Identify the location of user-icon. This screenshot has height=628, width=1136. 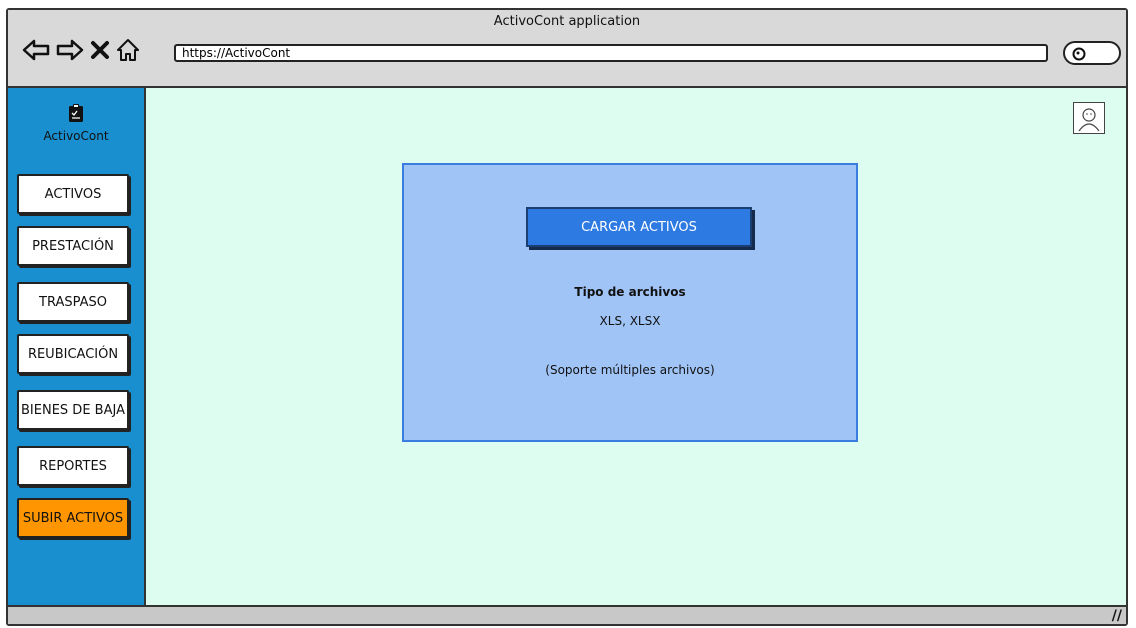
(1089, 122).